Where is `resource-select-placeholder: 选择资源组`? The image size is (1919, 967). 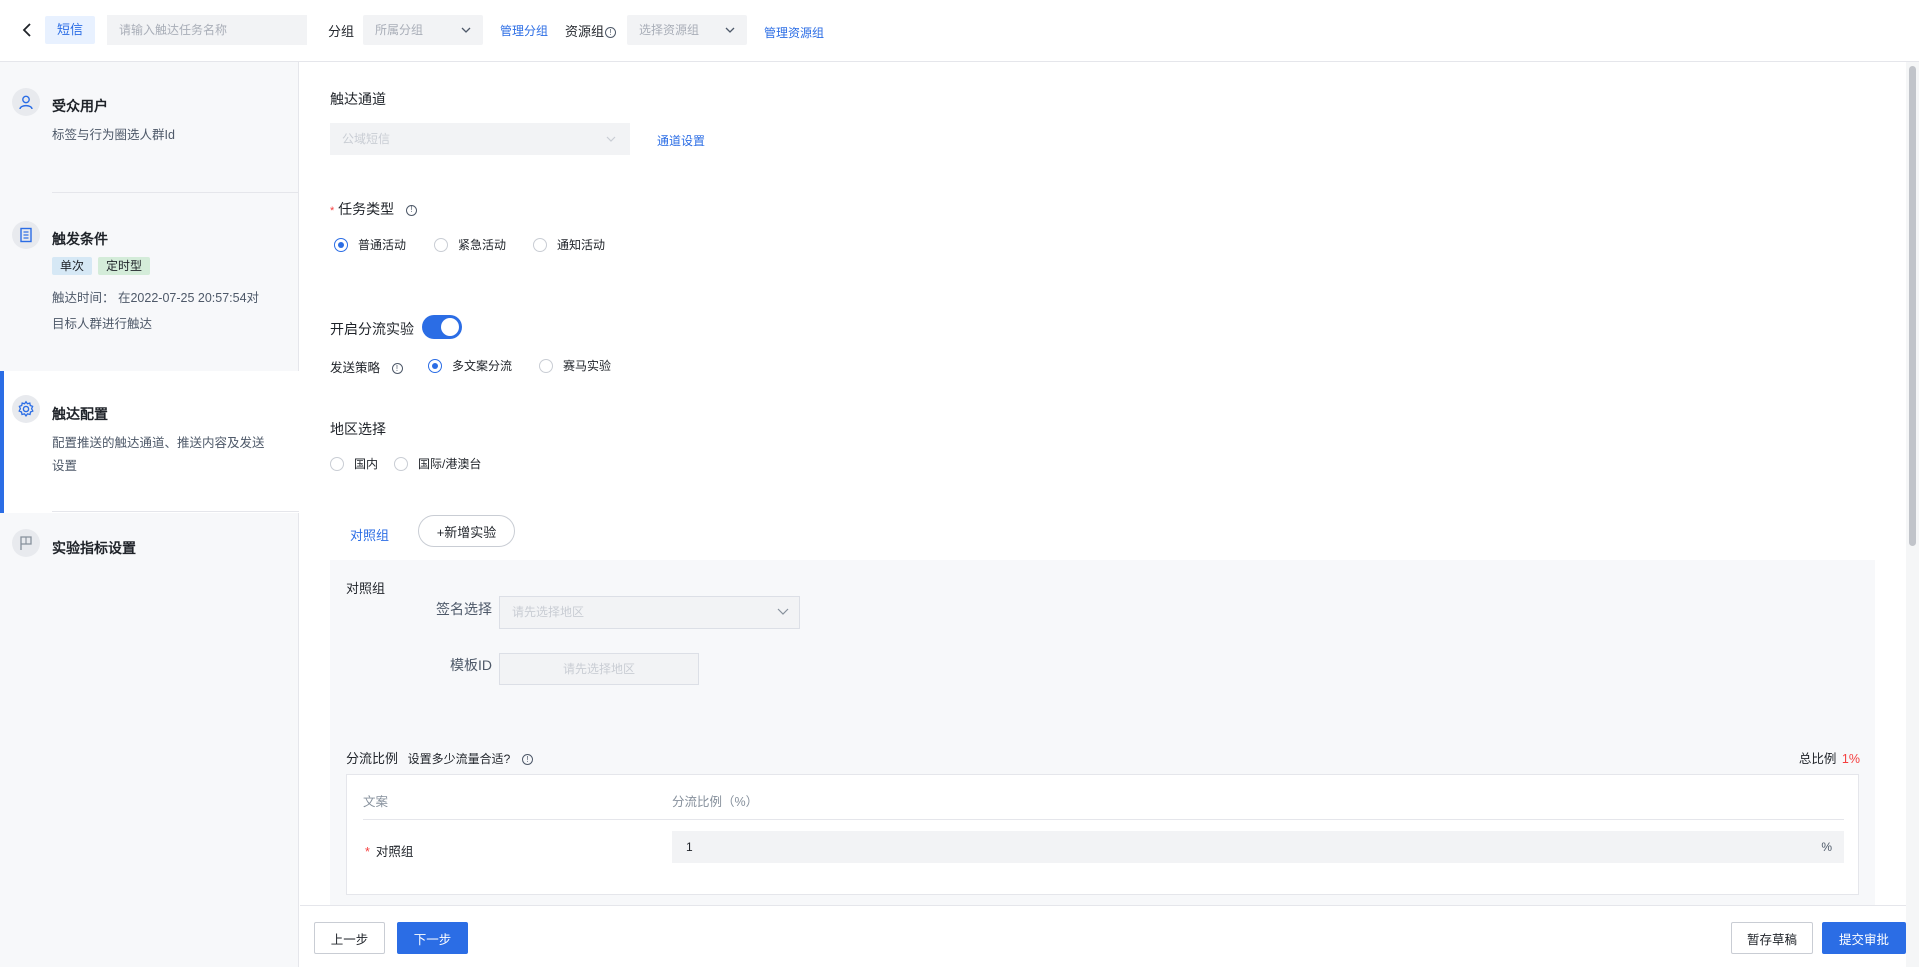 resource-select-placeholder: 选择资源组 is located at coordinates (669, 30).